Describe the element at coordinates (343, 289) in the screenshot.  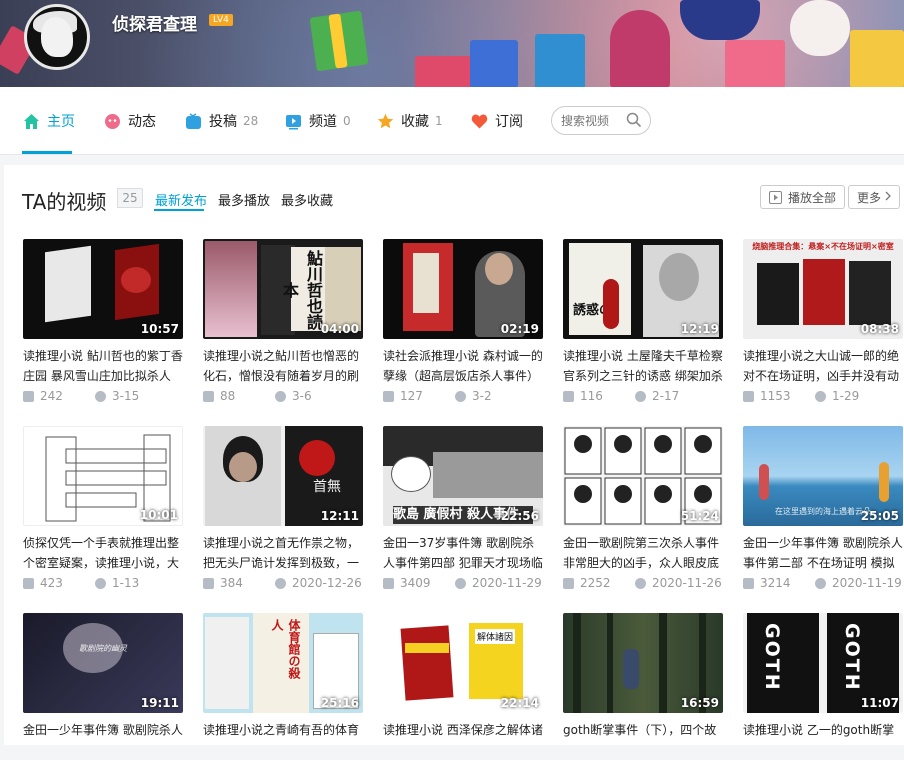
I see `author-photo` at that location.